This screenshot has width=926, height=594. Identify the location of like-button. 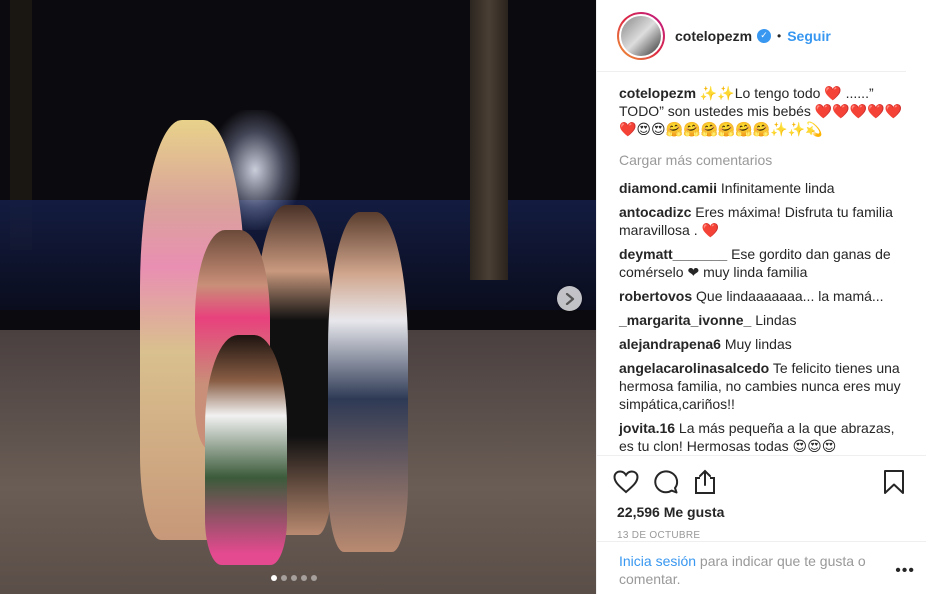
(633, 482).